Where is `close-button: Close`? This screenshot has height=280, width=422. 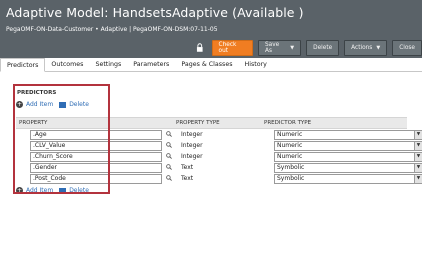 close-button: Close is located at coordinates (407, 47).